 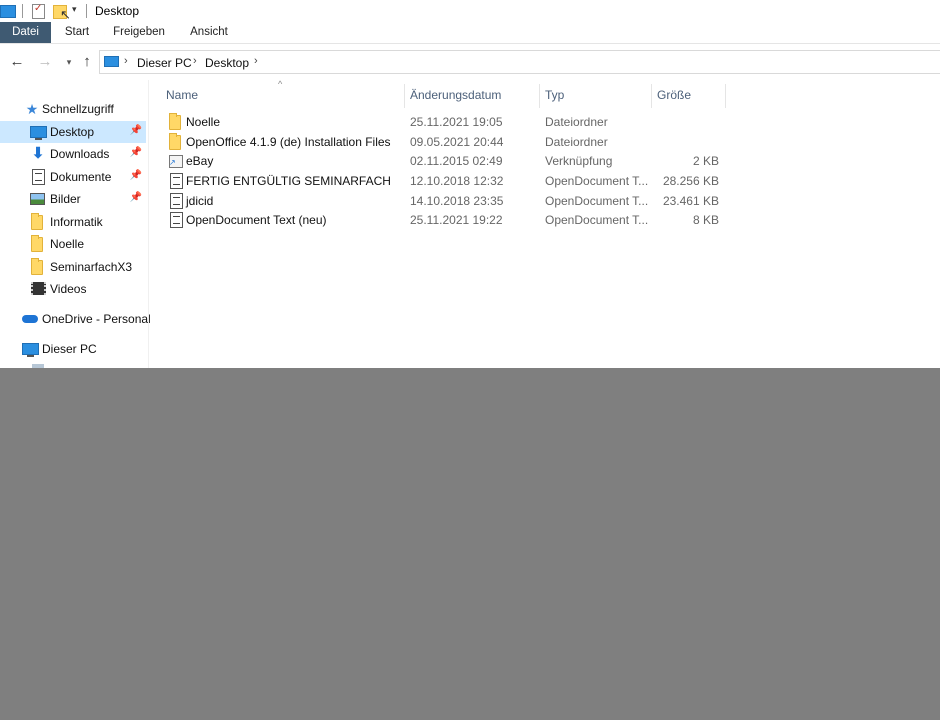 What do you see at coordinates (80, 154) in the screenshot?
I see `nav-label: Downloads` at bounding box center [80, 154].